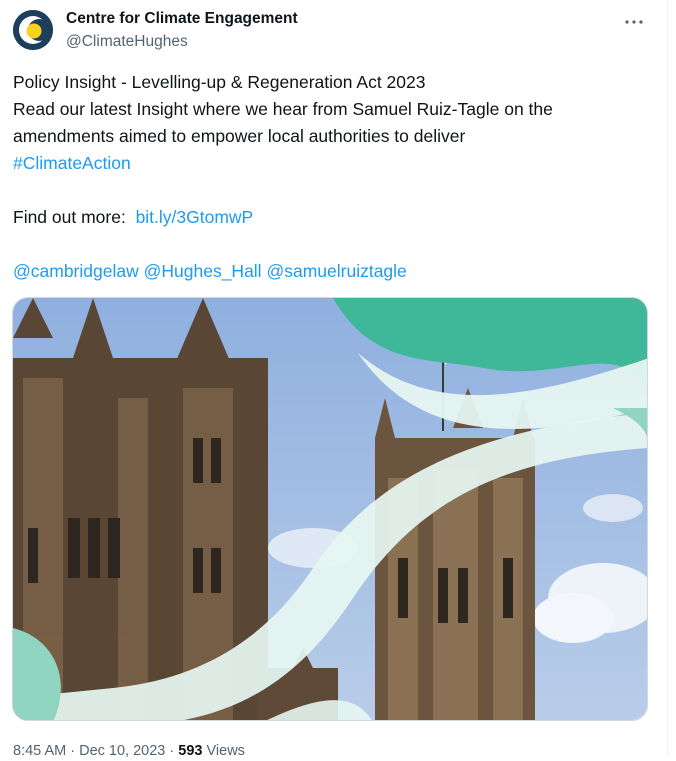 The image size is (676, 761). Describe the element at coordinates (195, 217) in the screenshot. I see `short-link: bit.ly/3GtomwP` at that location.